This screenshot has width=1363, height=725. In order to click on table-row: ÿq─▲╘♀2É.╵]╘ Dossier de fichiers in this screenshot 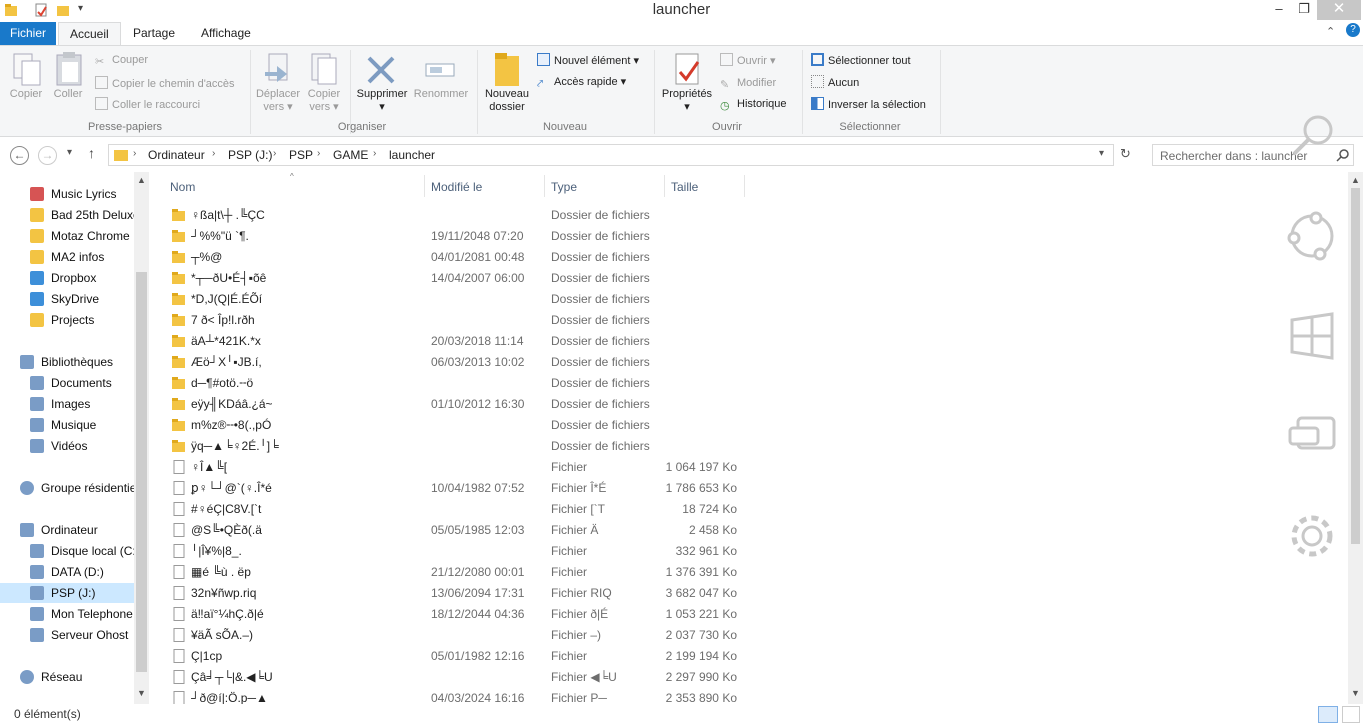, I will do `click(502, 446)`.